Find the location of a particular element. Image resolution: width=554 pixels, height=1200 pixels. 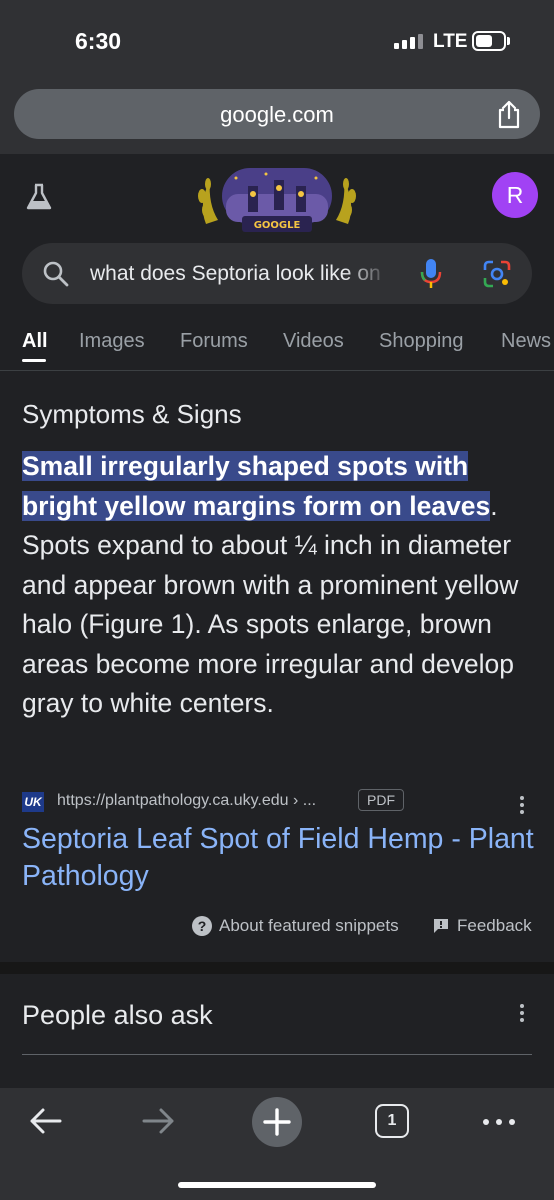

paa-divider is located at coordinates (277, 1054).